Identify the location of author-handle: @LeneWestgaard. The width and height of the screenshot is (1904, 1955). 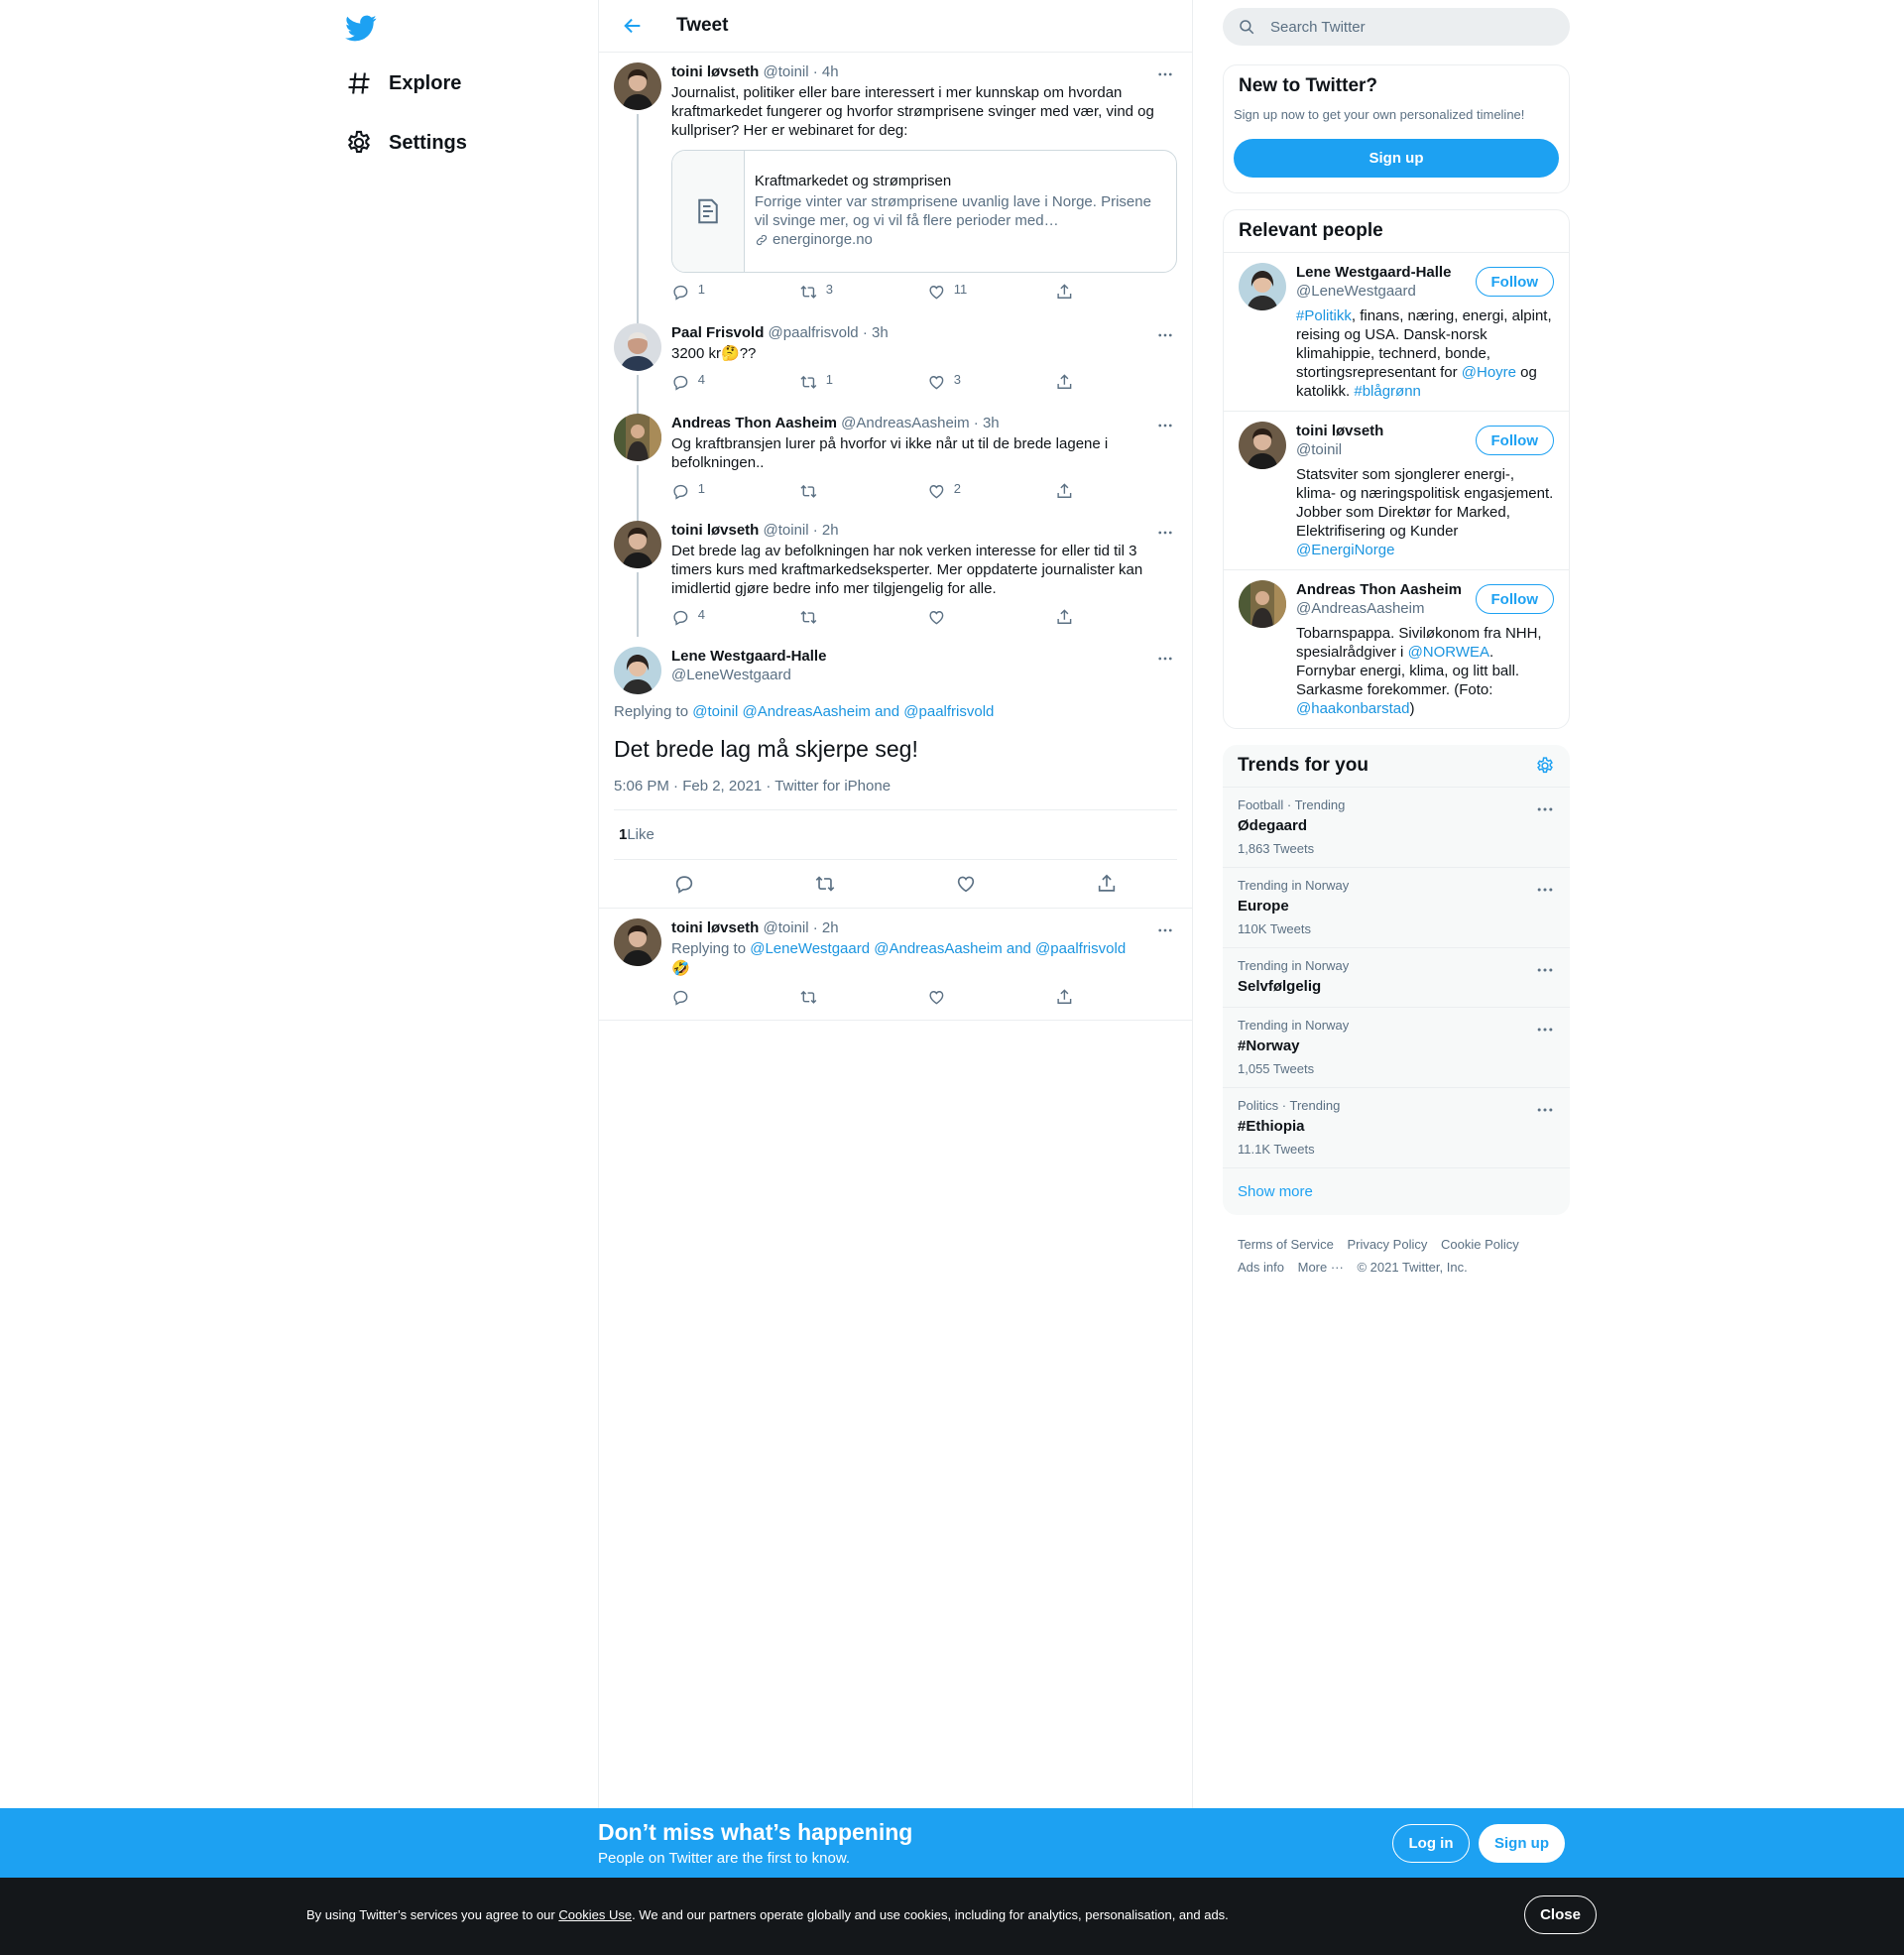
(924, 675).